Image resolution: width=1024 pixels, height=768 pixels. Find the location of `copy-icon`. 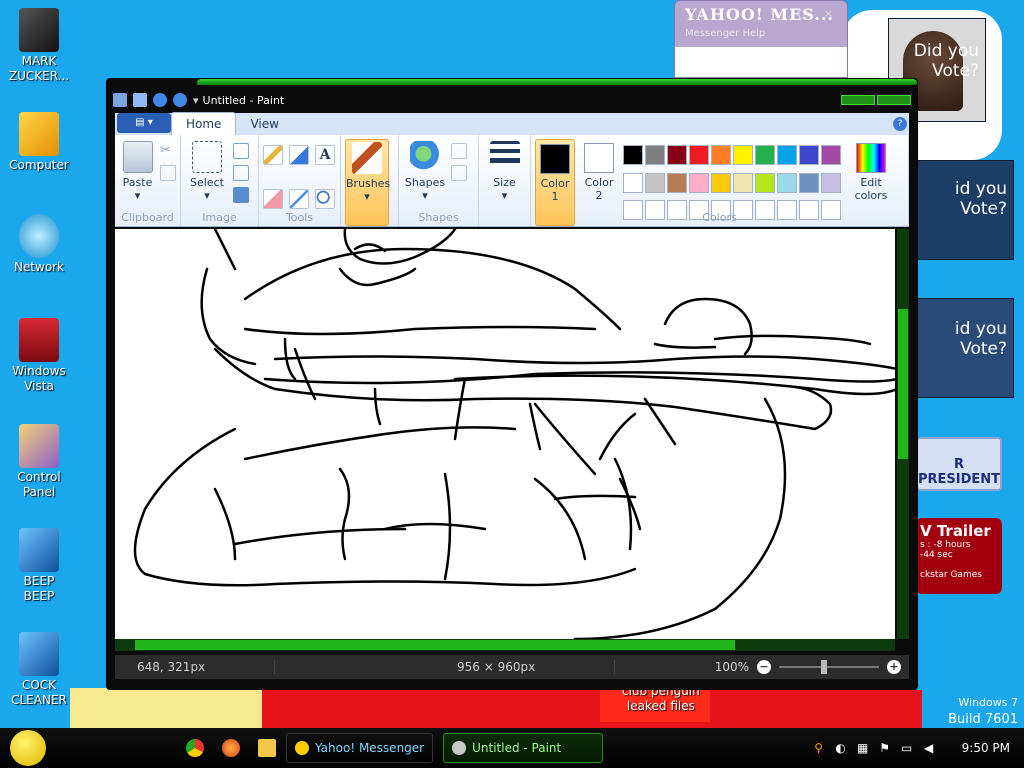

copy-icon is located at coordinates (168, 173).